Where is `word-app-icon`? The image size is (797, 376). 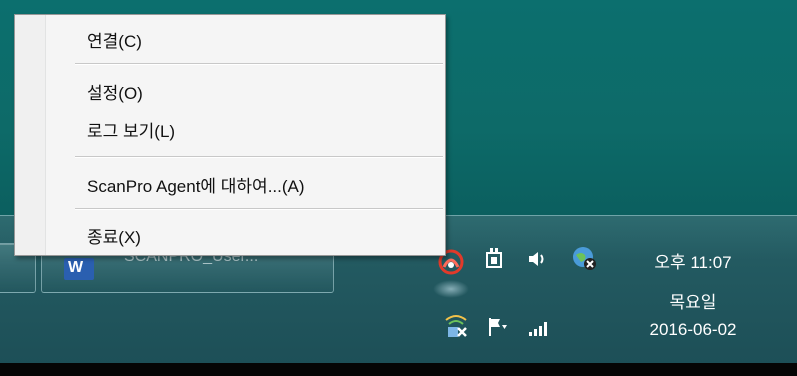
word-app-icon is located at coordinates (79, 269).